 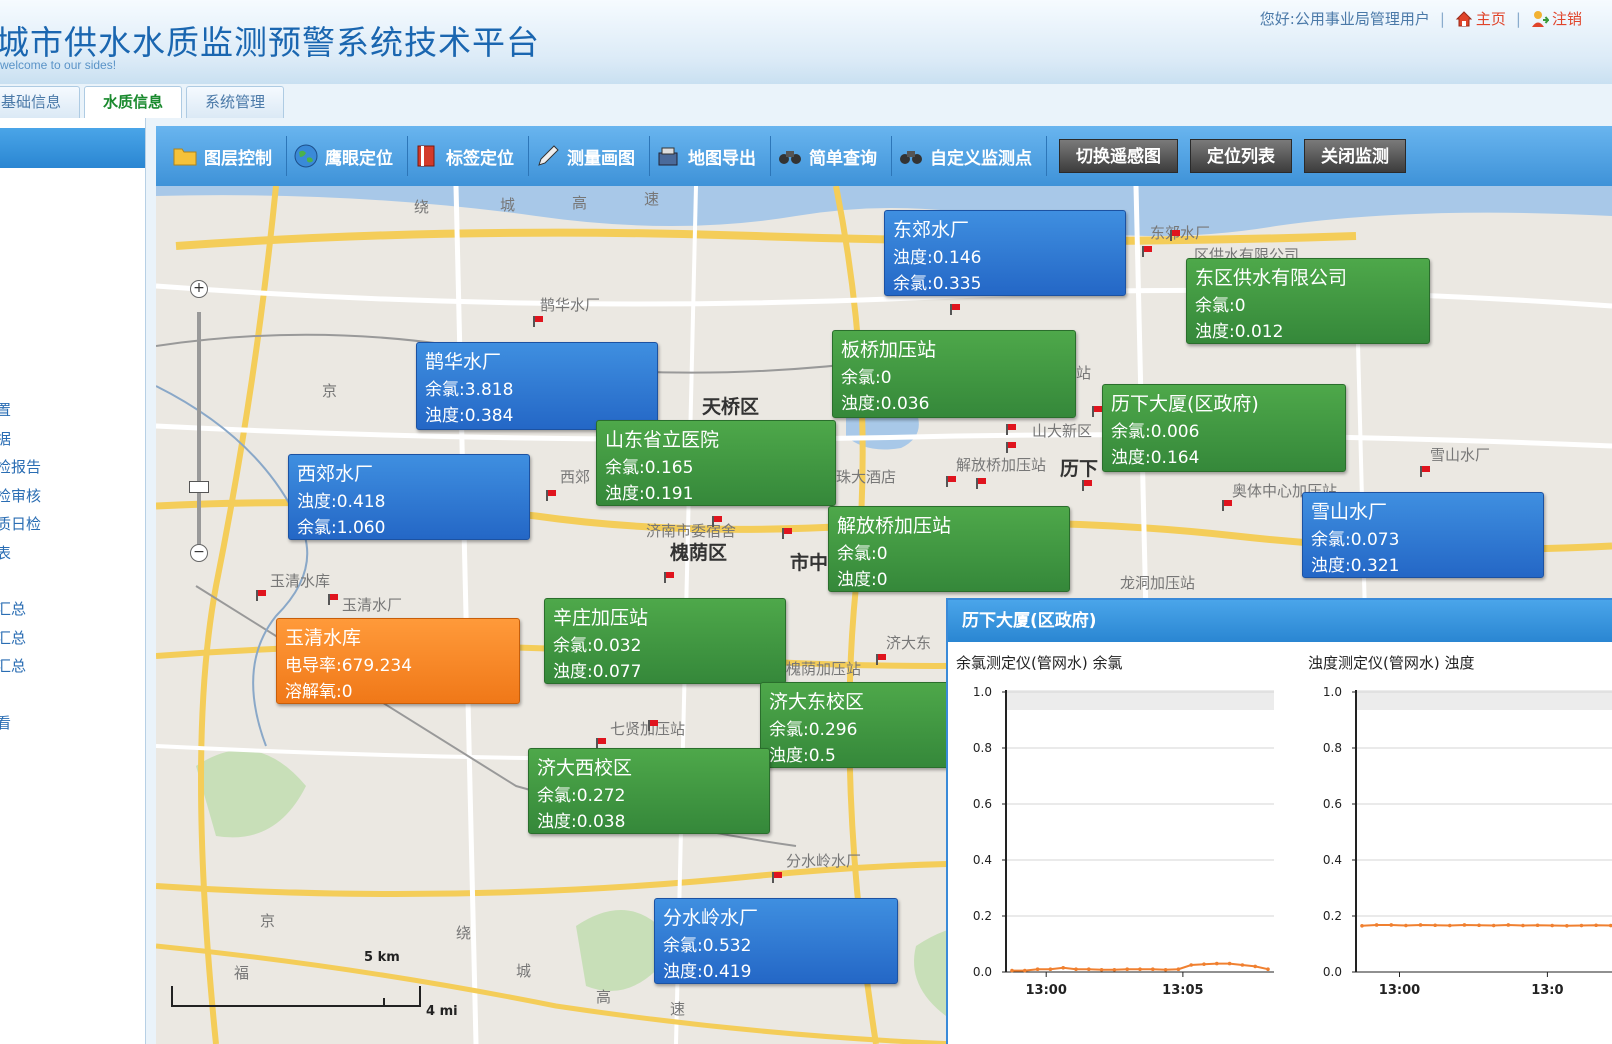 What do you see at coordinates (347, 156) in the screenshot?
I see `eagle-eye-button: 鹰眼定位` at bounding box center [347, 156].